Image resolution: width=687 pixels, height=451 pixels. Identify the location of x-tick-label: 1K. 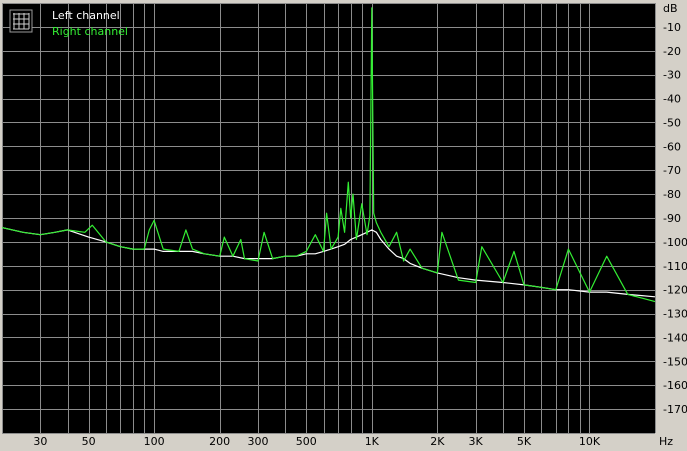
(372, 441).